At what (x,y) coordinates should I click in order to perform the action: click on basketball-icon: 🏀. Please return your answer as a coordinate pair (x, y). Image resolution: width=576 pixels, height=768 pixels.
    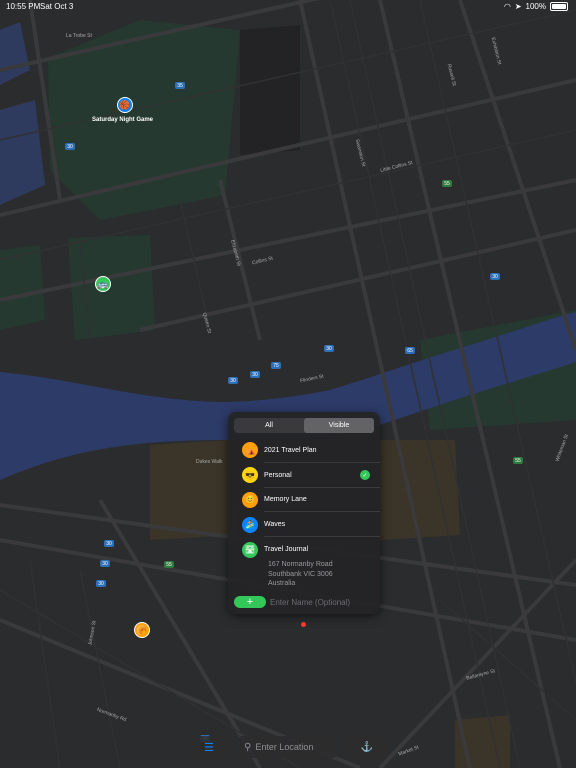
    Looking at the image, I should click on (125, 104).